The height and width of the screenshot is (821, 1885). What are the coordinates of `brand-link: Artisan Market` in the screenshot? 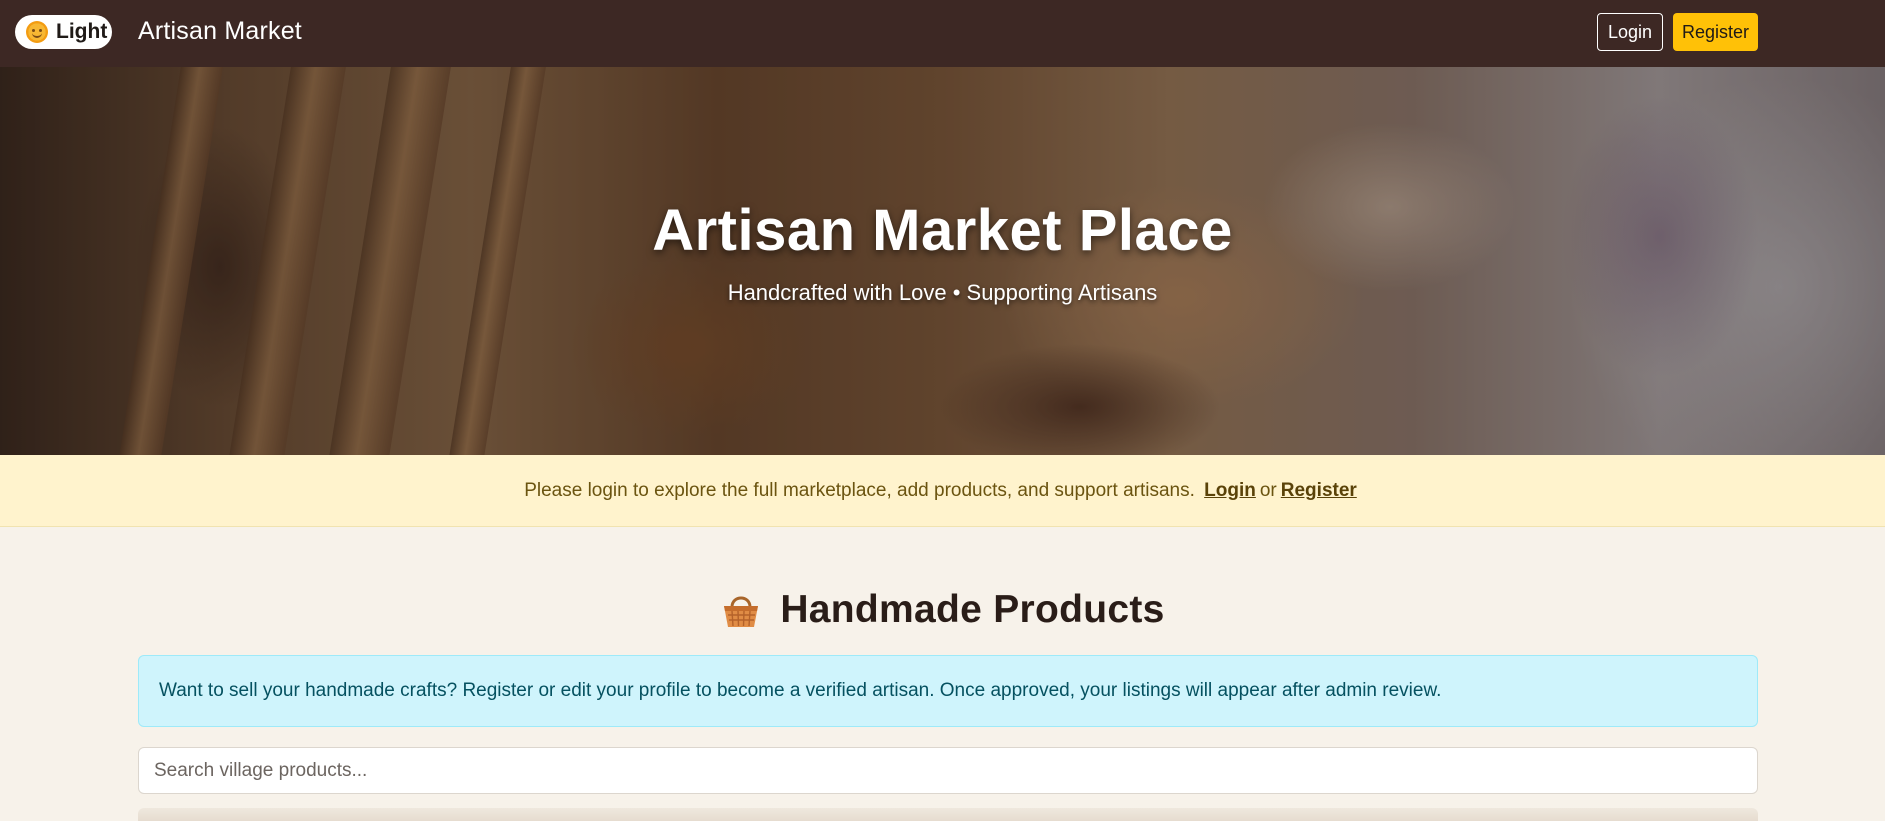 It's located at (220, 31).